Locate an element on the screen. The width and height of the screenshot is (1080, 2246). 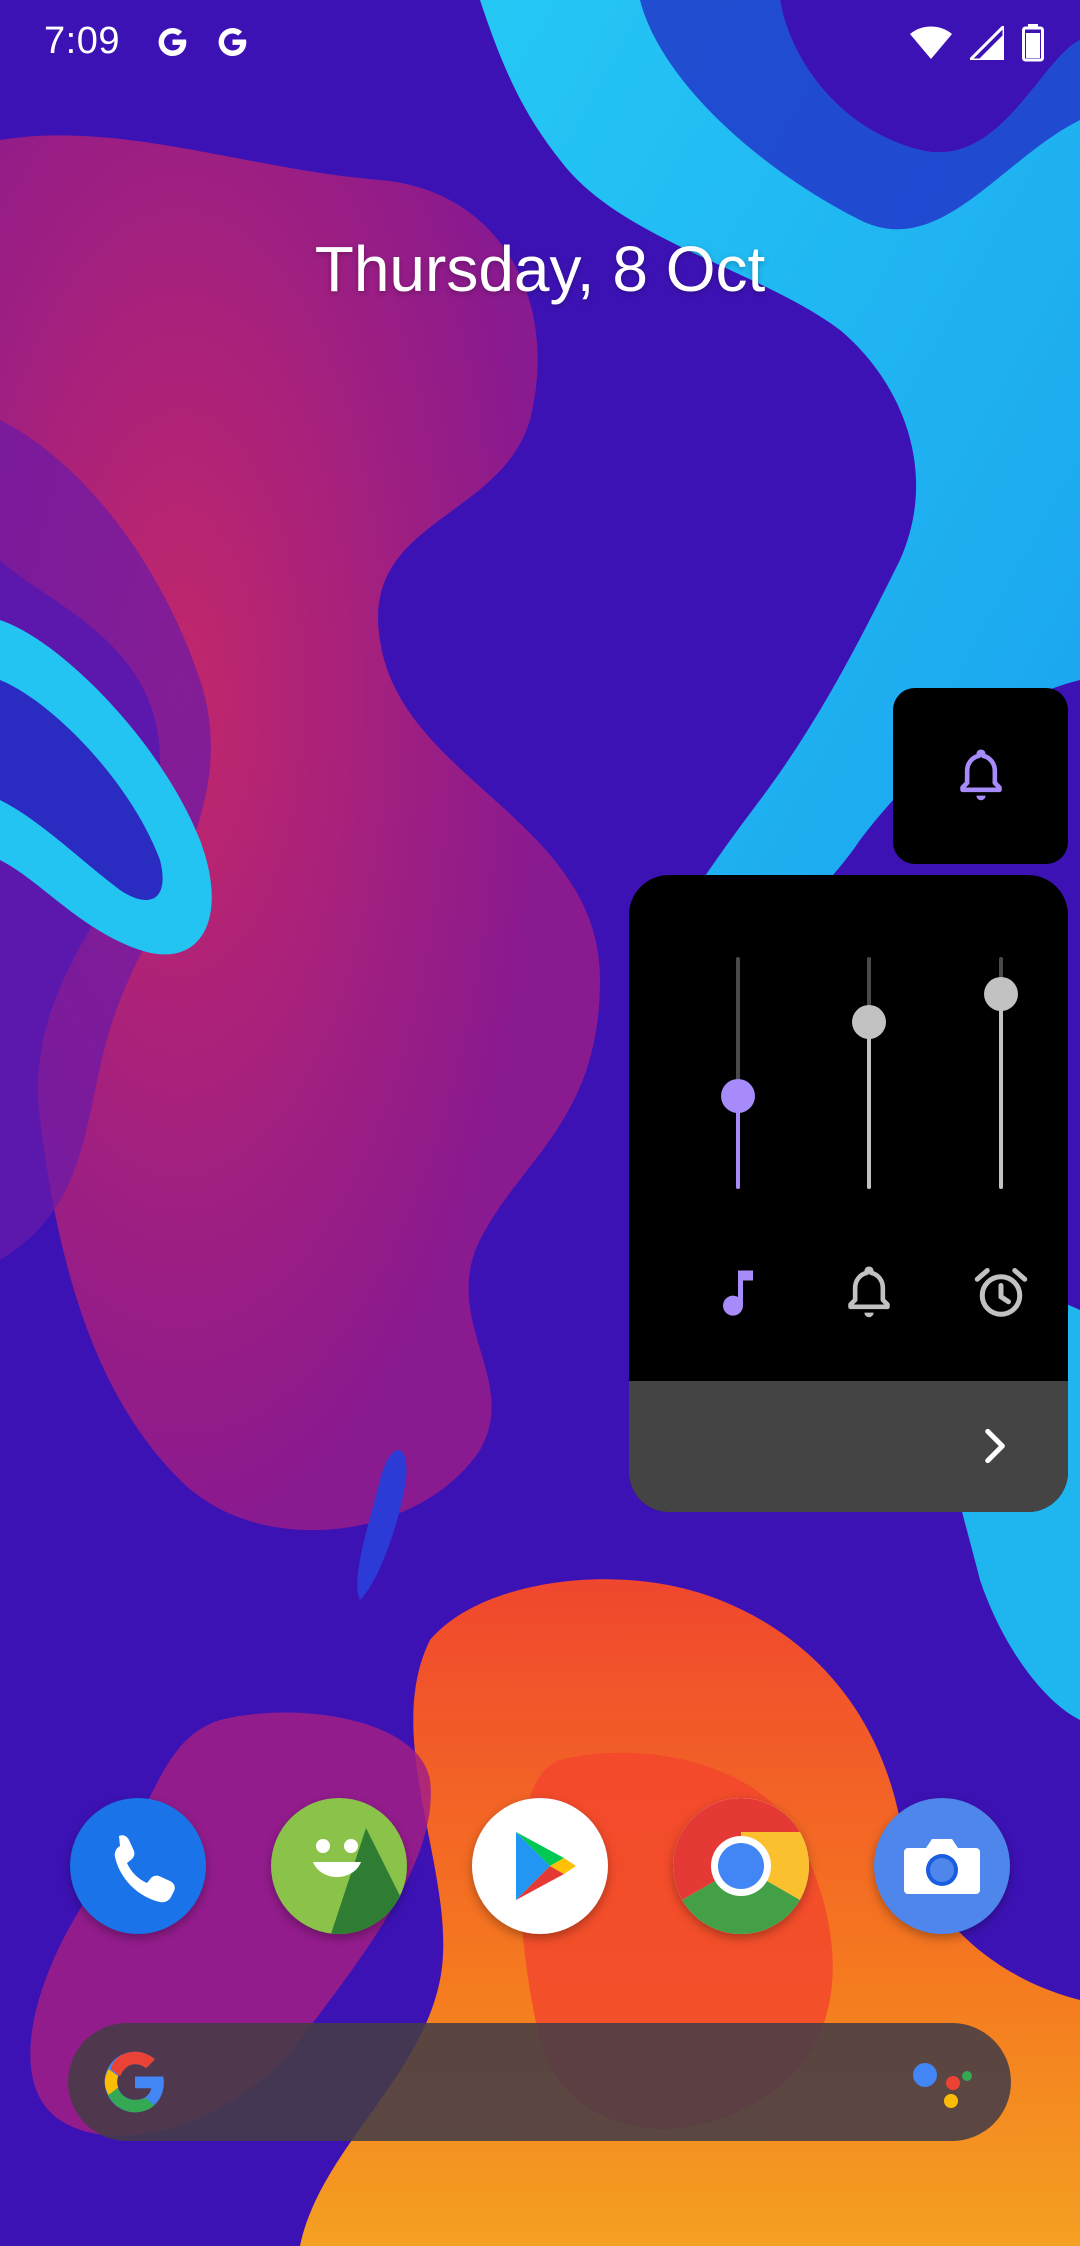
volume-panel is located at coordinates (848, 1193).